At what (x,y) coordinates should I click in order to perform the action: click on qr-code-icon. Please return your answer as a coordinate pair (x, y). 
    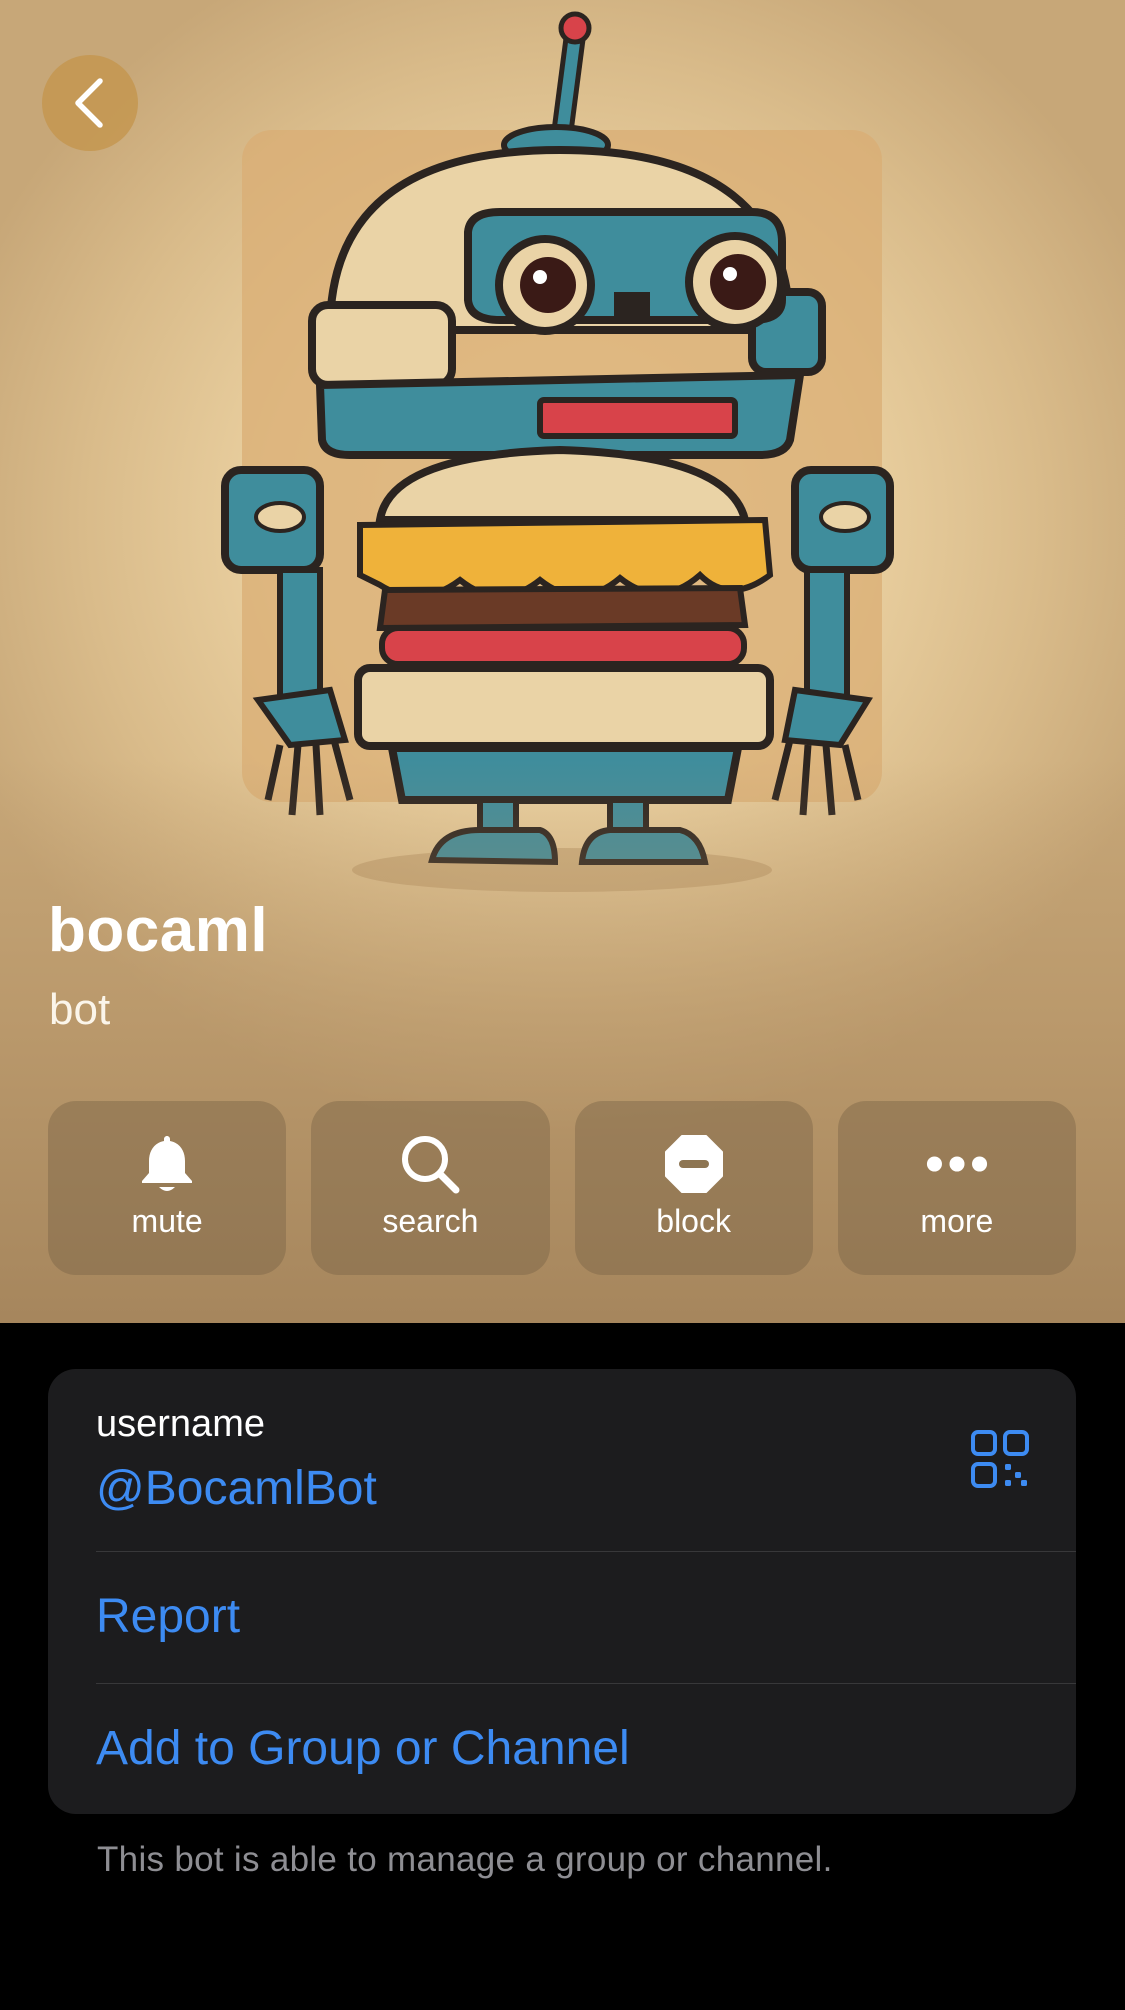
    Looking at the image, I should click on (1000, 1459).